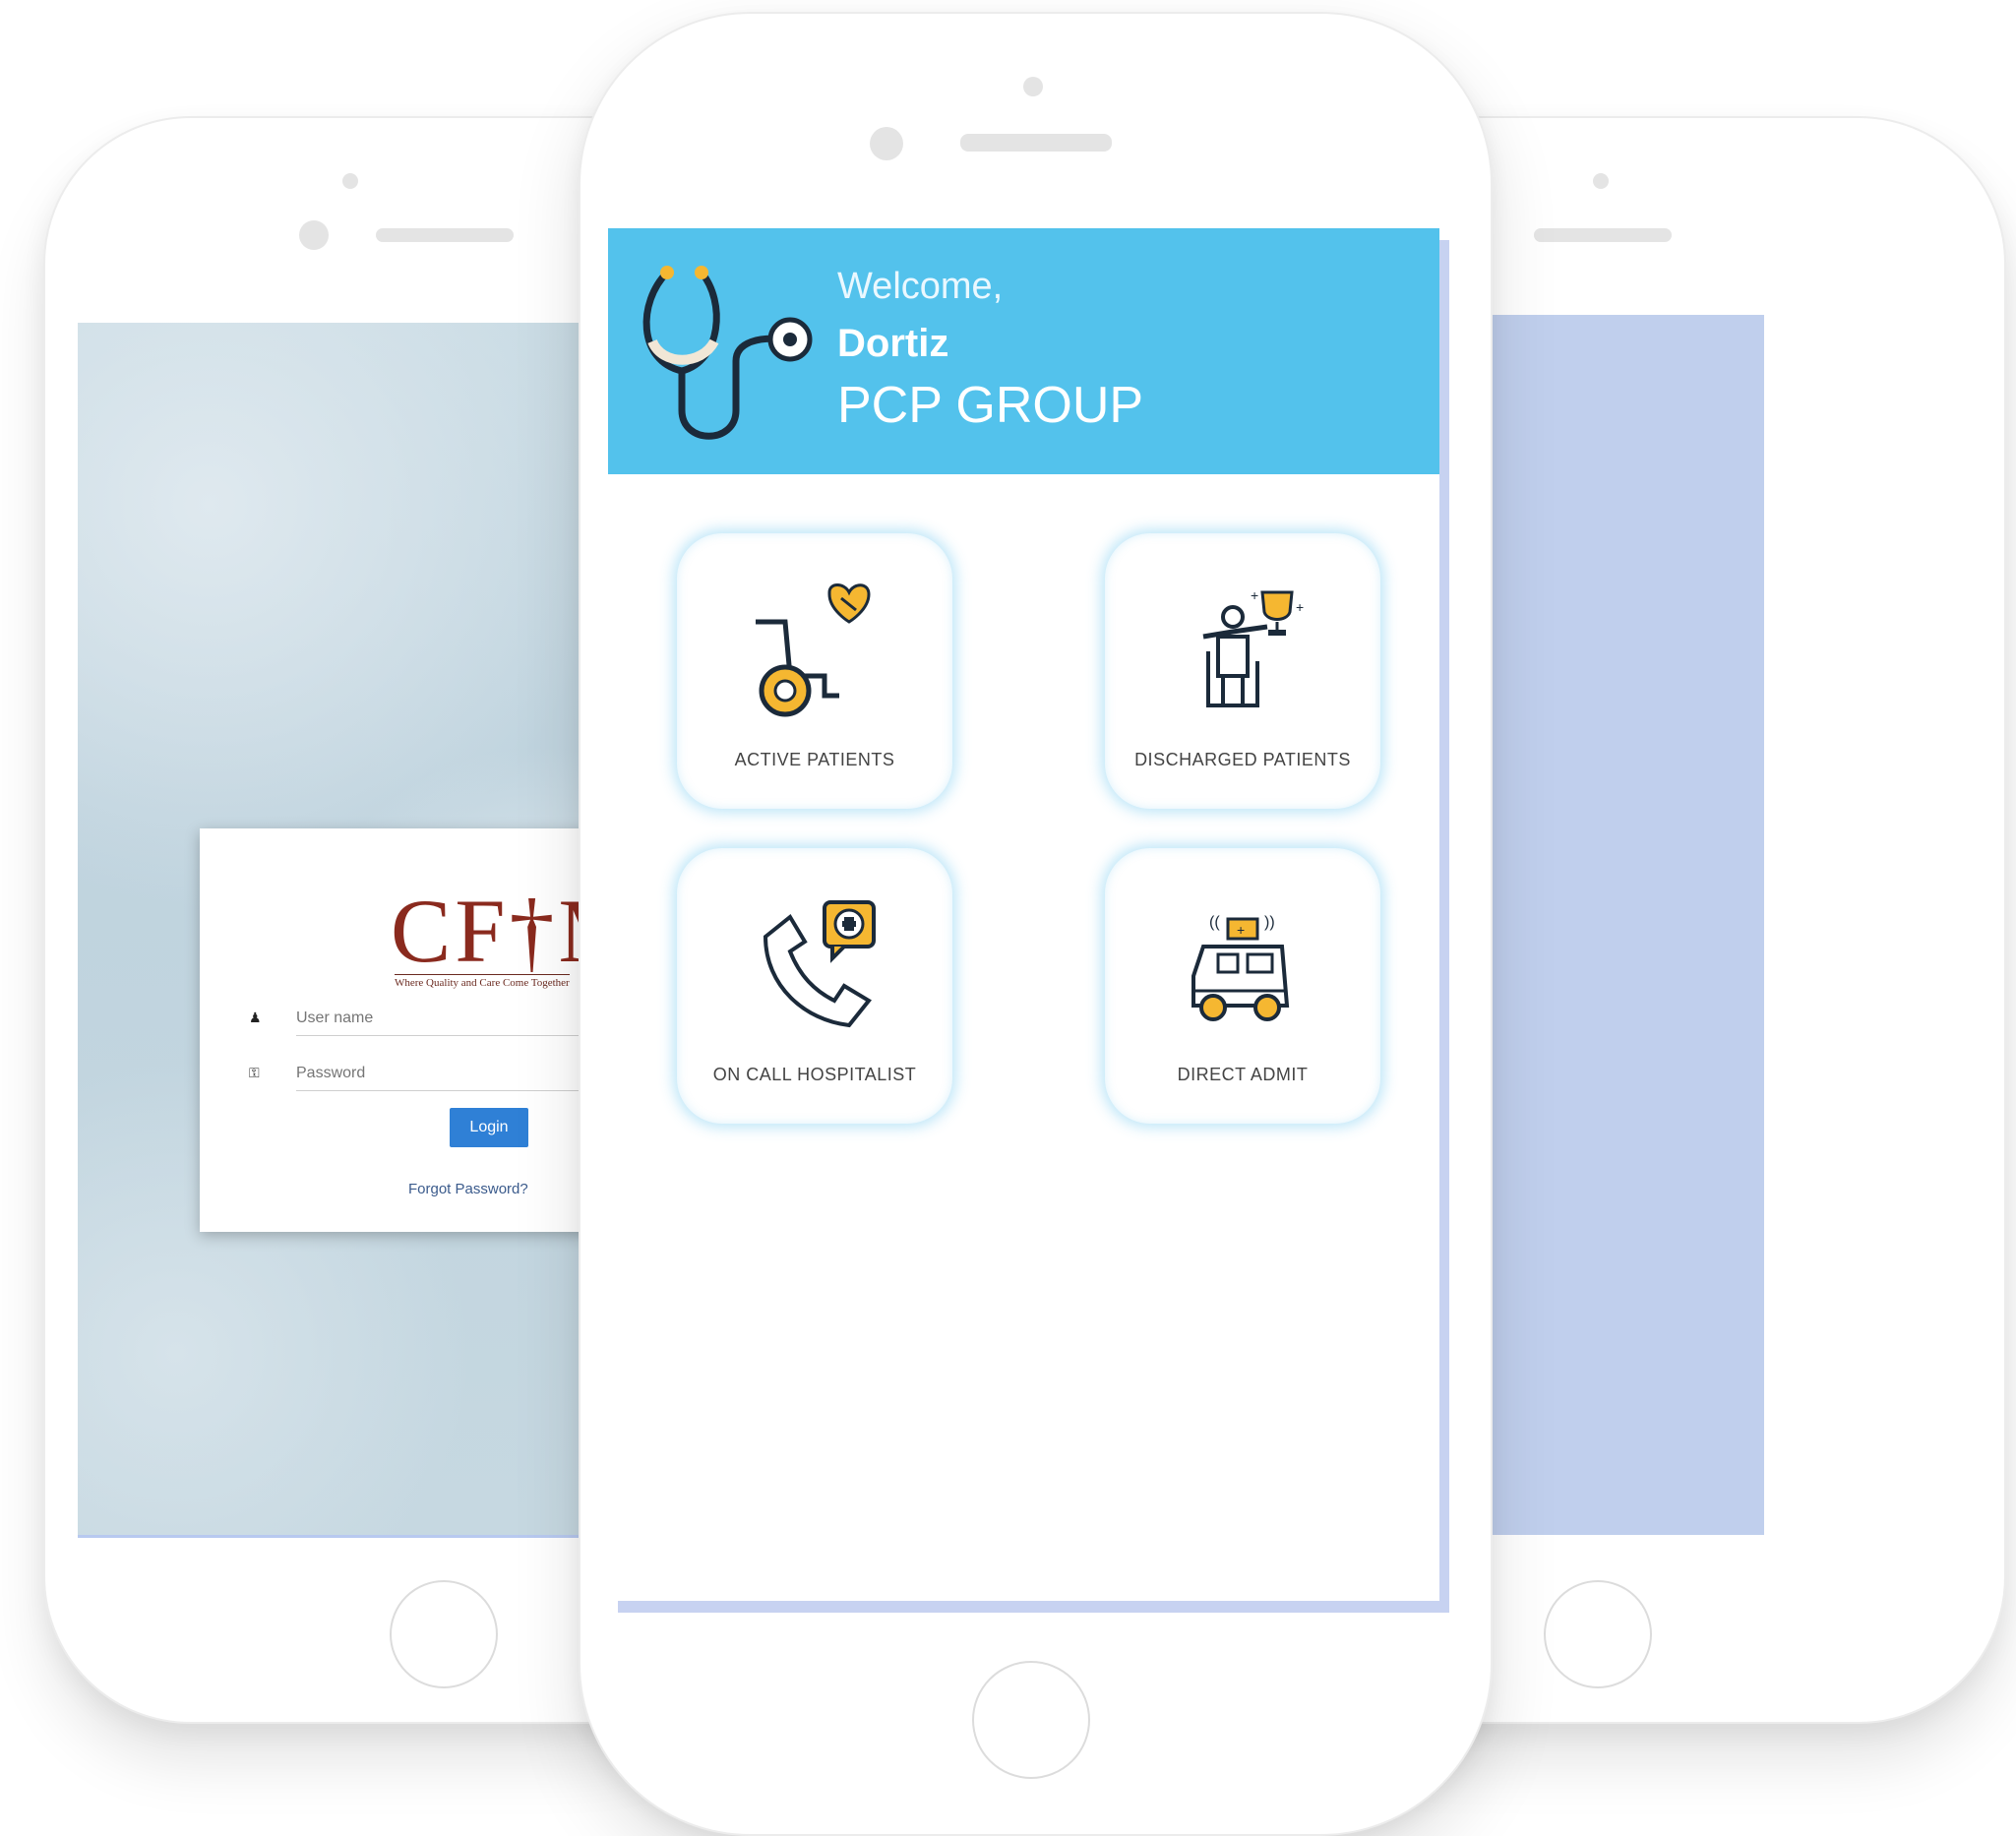 Image resolution: width=2016 pixels, height=1836 pixels. What do you see at coordinates (1253, 647) in the screenshot?
I see `patient-trophy-icon: + +` at bounding box center [1253, 647].